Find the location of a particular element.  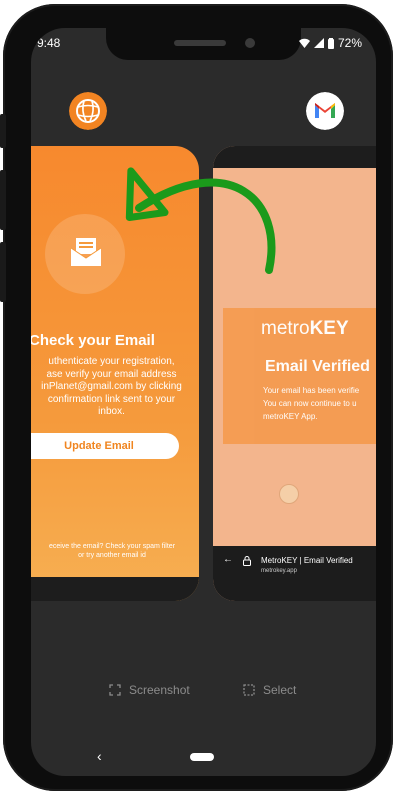

loading-indicator is located at coordinates (289, 494).